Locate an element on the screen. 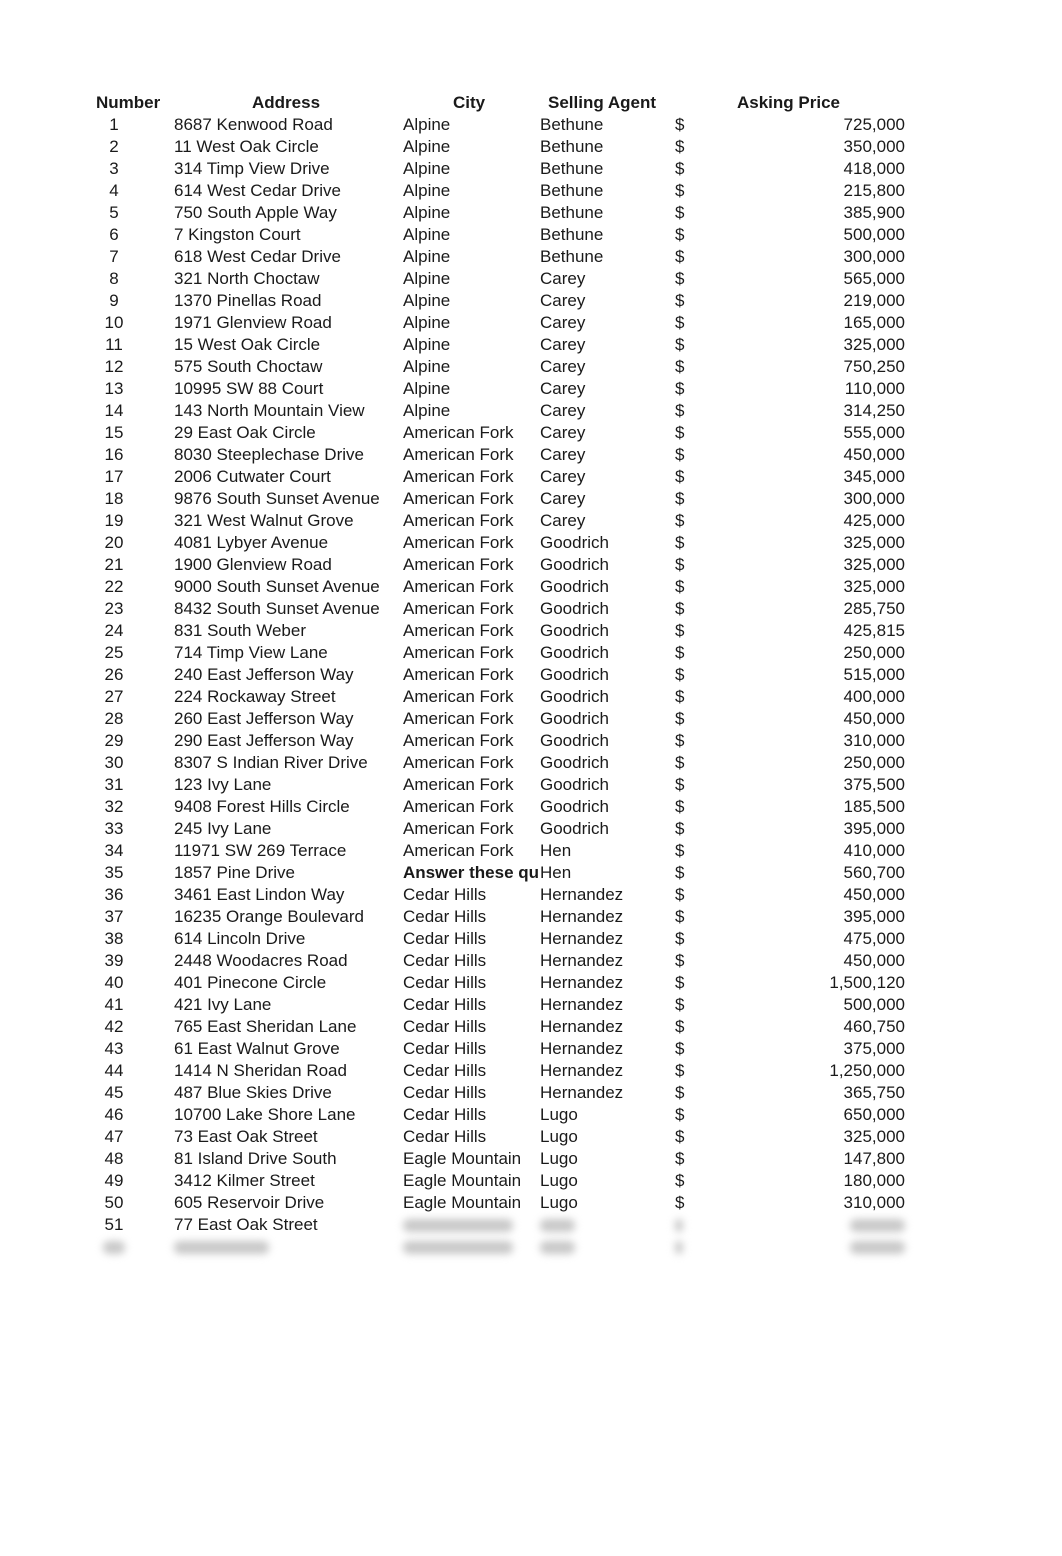 The image size is (1062, 1556). row-address: 8687 Kenwood Road is located at coordinates (253, 125).